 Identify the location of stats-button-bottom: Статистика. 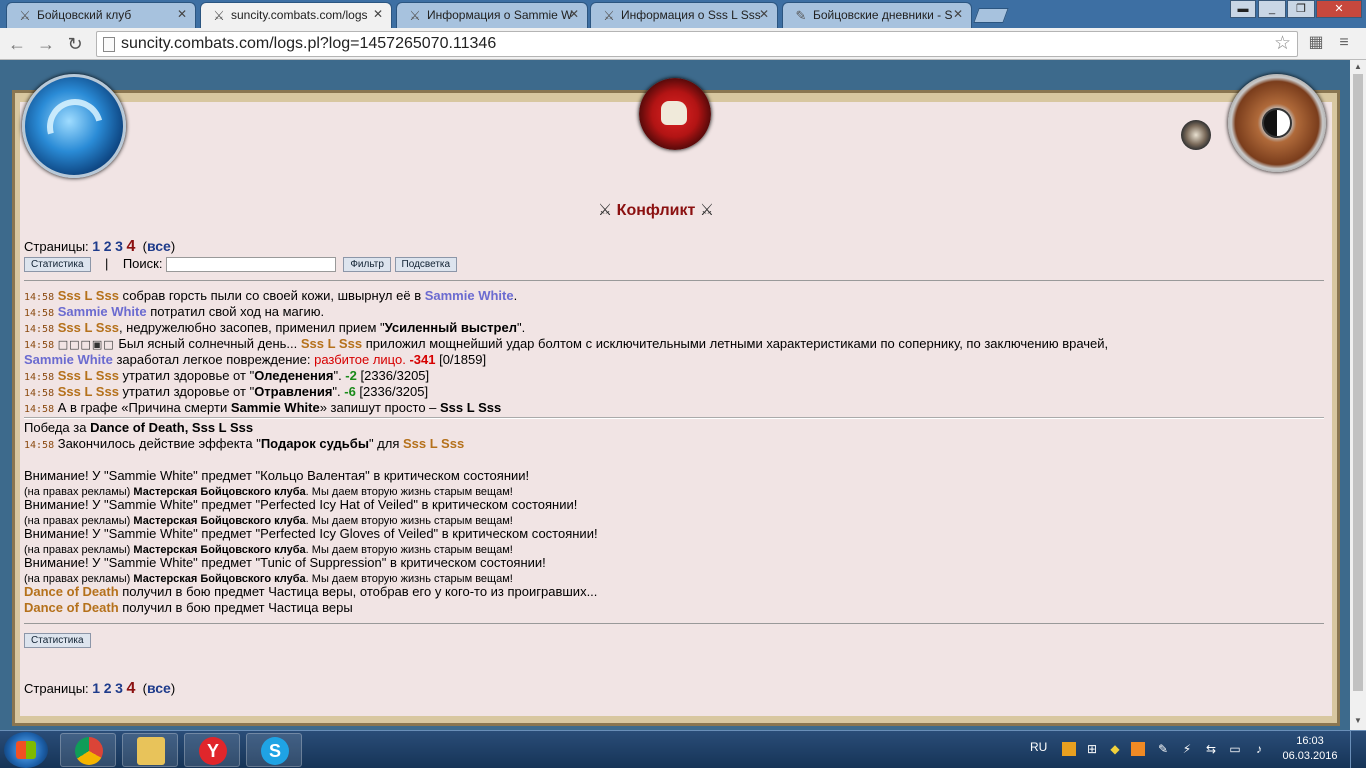
(57, 641).